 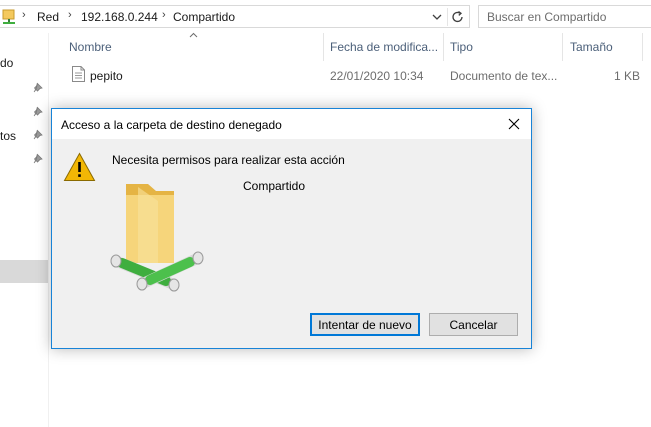 I want to click on refresh-icon, so click(x=457, y=16).